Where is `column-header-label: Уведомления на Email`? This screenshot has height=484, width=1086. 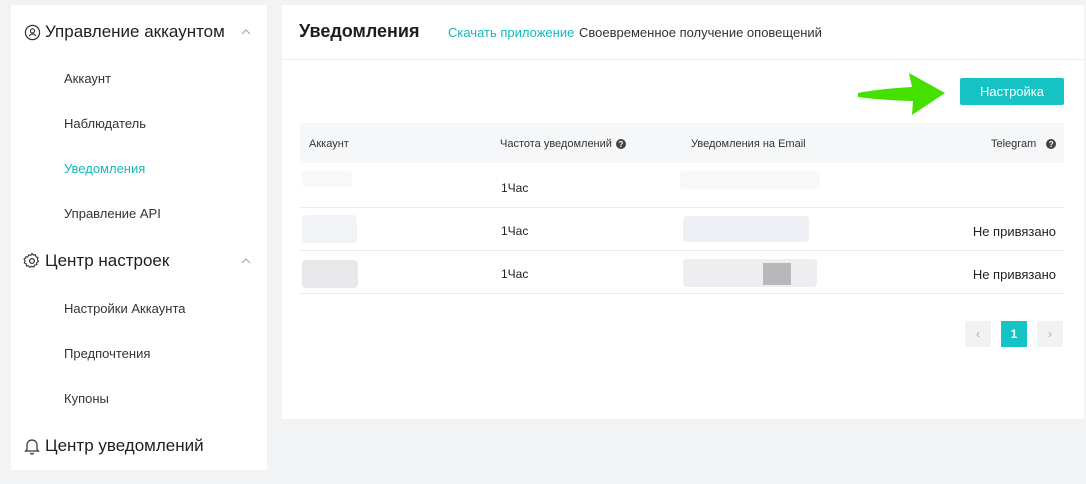
column-header-label: Уведомления на Email is located at coordinates (748, 144).